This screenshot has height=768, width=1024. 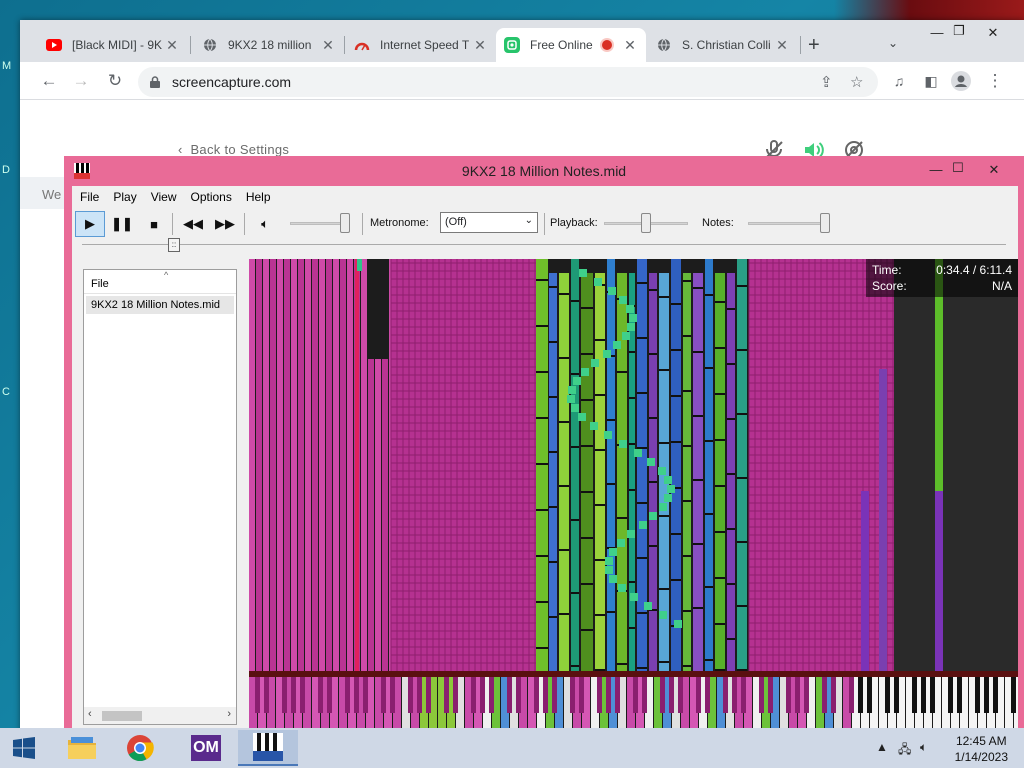 I want to click on play-button: ▶, so click(x=90, y=224).